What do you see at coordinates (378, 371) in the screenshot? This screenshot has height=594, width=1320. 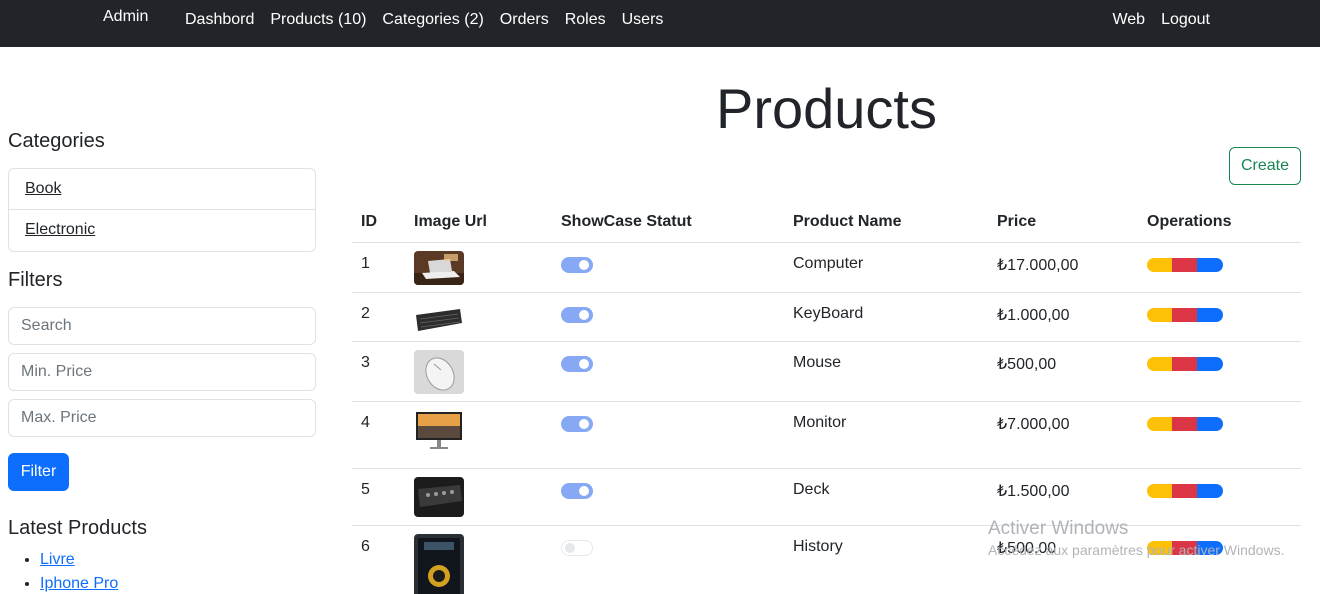 I see `cell-id: 3` at bounding box center [378, 371].